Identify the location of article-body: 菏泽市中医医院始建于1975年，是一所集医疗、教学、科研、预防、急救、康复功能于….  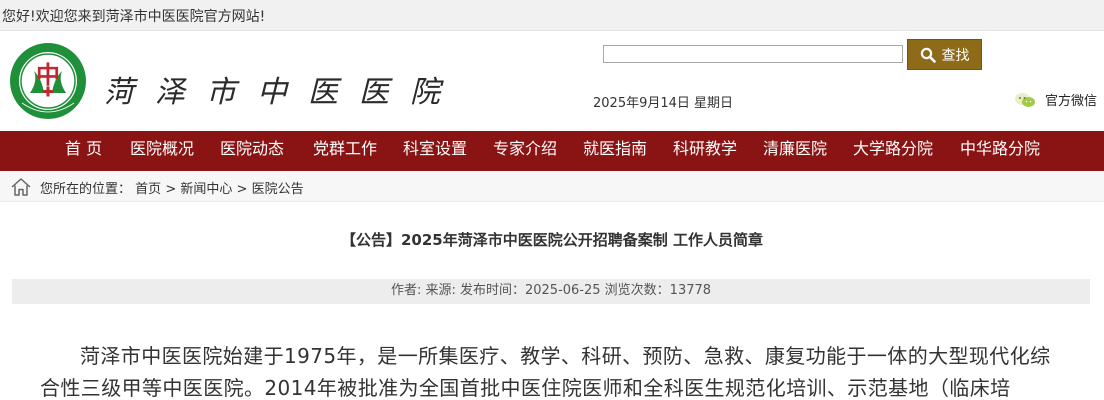
(545, 372).